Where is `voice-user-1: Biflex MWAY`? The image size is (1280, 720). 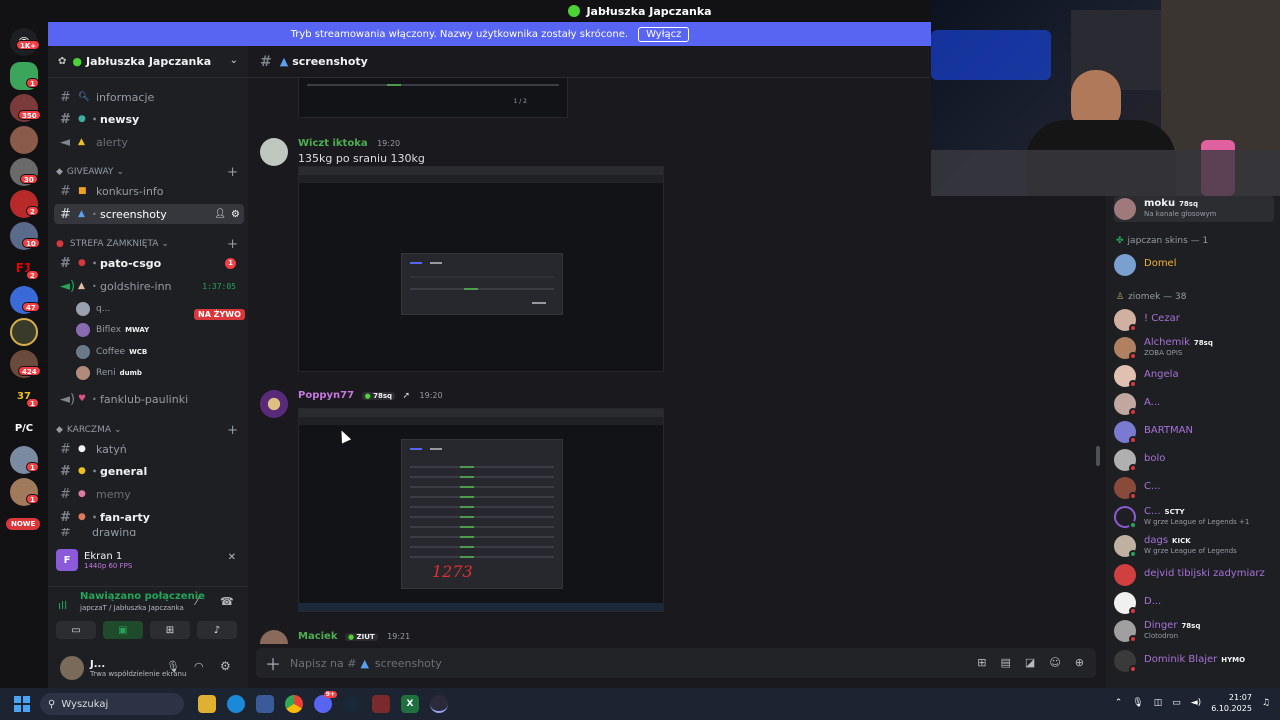 voice-user-1: Biflex MWAY is located at coordinates (112, 330).